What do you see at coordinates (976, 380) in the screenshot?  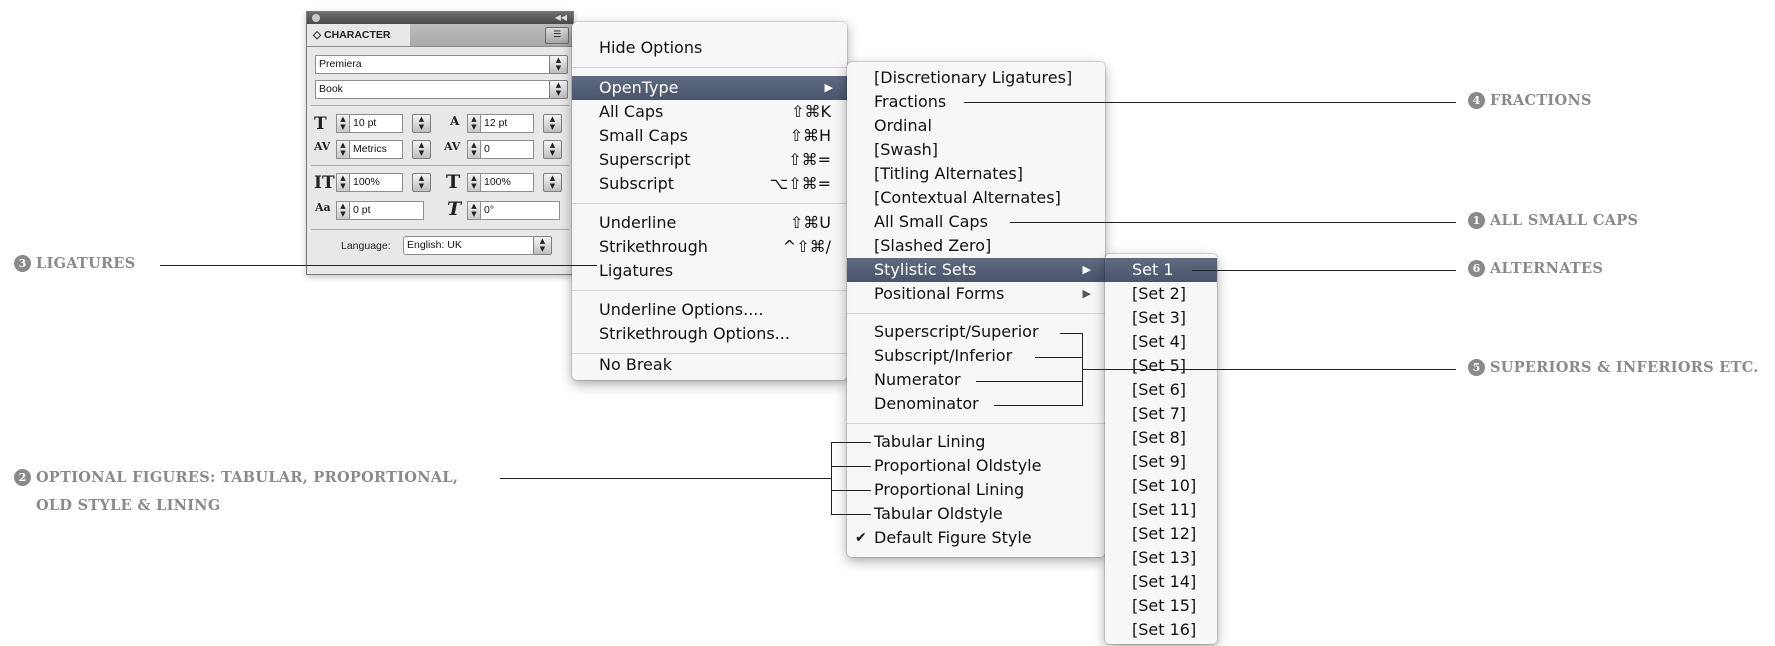 I see `menu-item-numerator: Numerator` at bounding box center [976, 380].